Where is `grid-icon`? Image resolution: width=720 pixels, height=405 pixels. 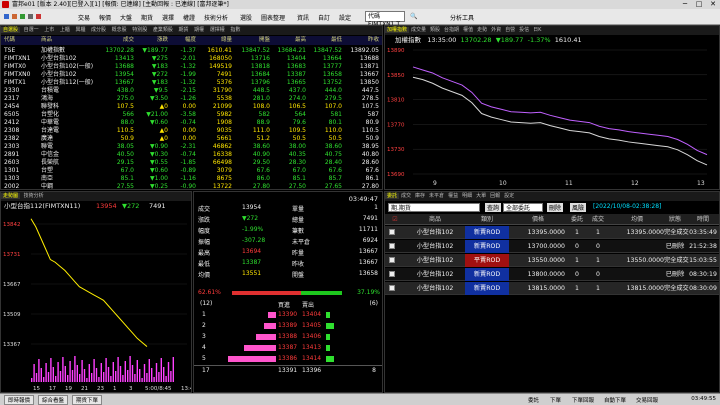
grid-icon is located at coordinates (38, 16).